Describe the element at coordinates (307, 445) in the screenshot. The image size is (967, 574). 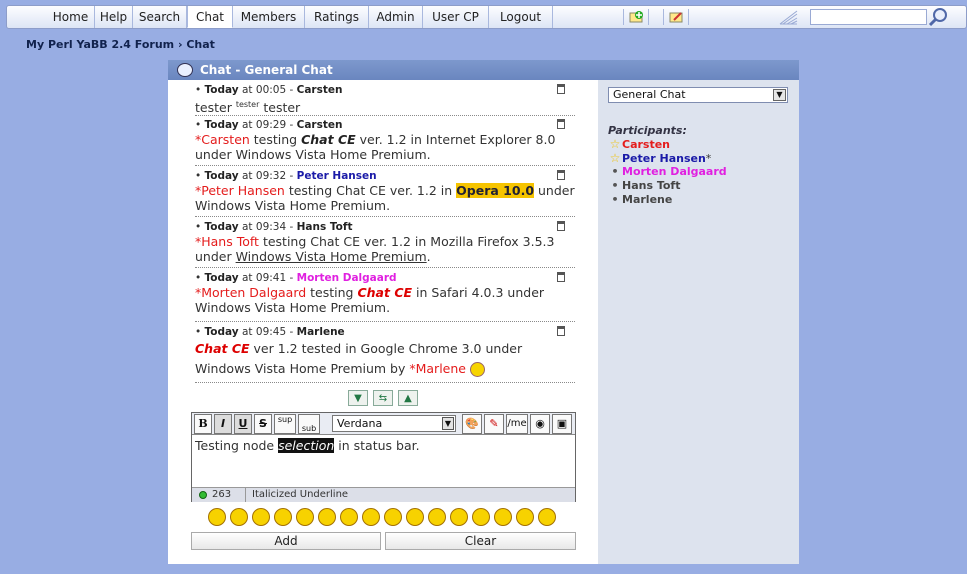
I see `message-textarea: Testing node selection in status bar.` at that location.